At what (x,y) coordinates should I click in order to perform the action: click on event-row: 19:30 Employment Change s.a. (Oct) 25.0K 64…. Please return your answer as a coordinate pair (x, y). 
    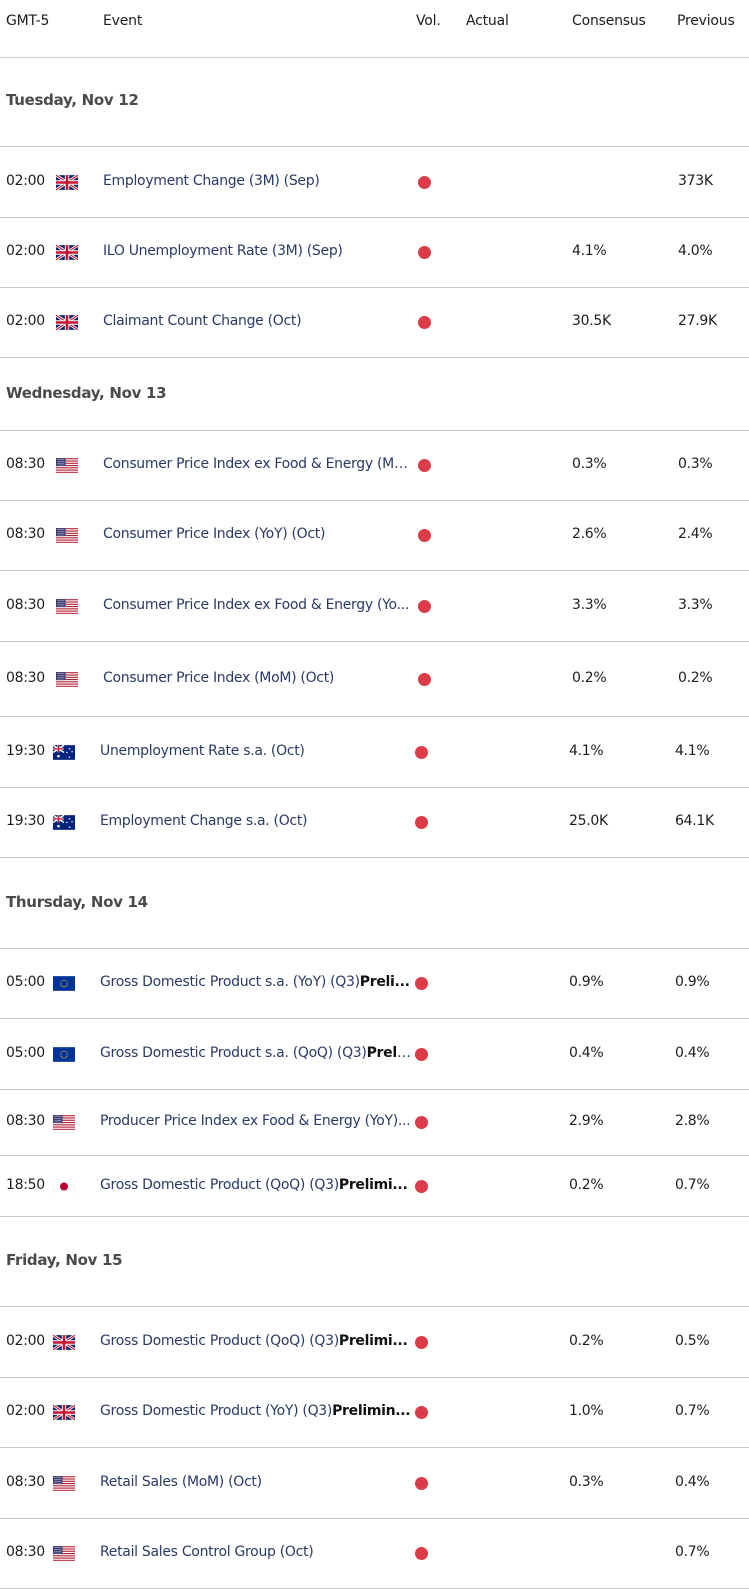
    Looking at the image, I should click on (374, 823).